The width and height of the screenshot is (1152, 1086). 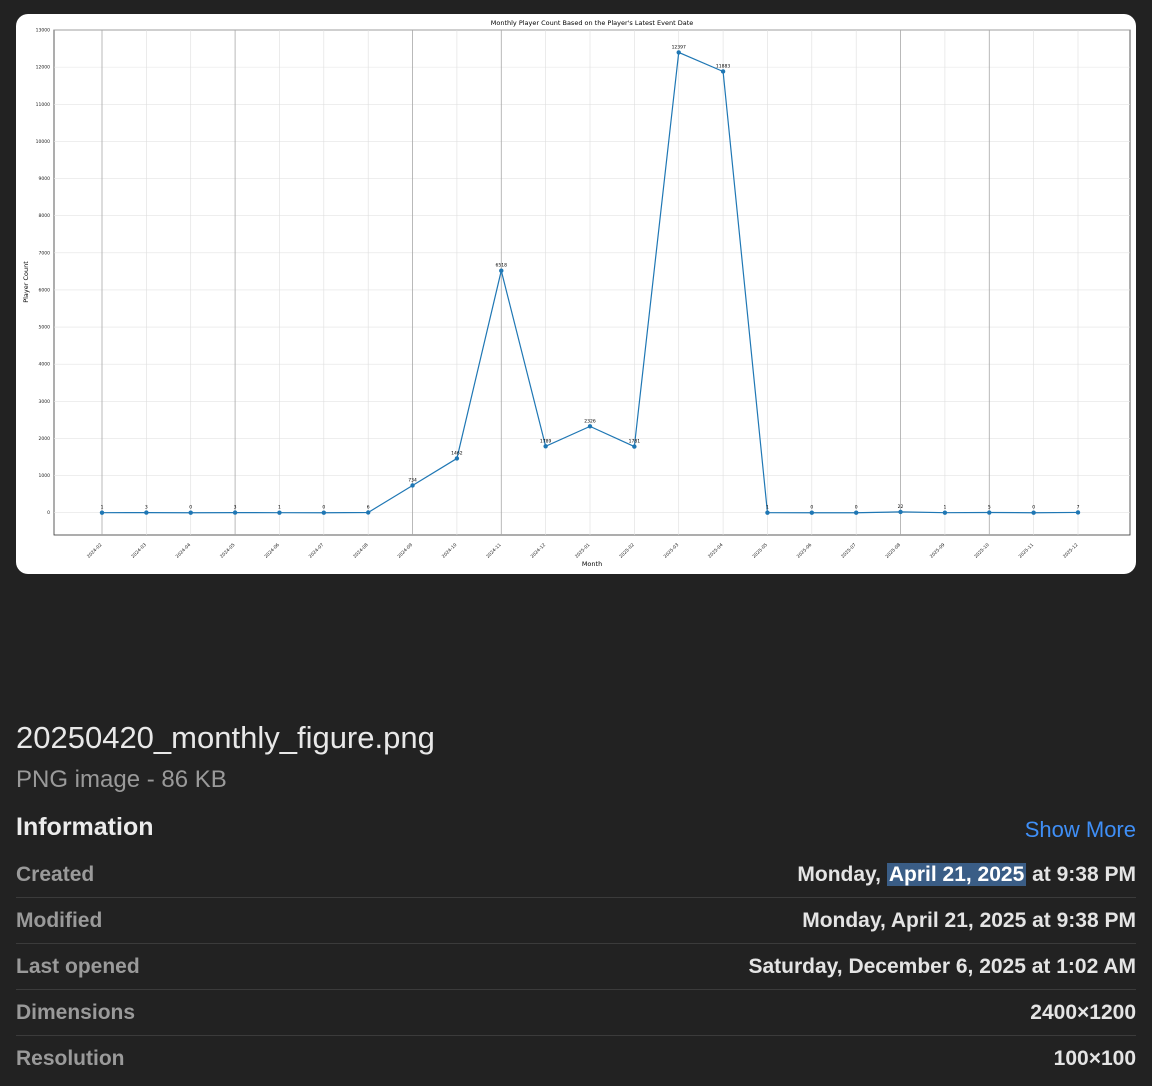 What do you see at coordinates (45, 253) in the screenshot?
I see `y-tick-label: 7000` at bounding box center [45, 253].